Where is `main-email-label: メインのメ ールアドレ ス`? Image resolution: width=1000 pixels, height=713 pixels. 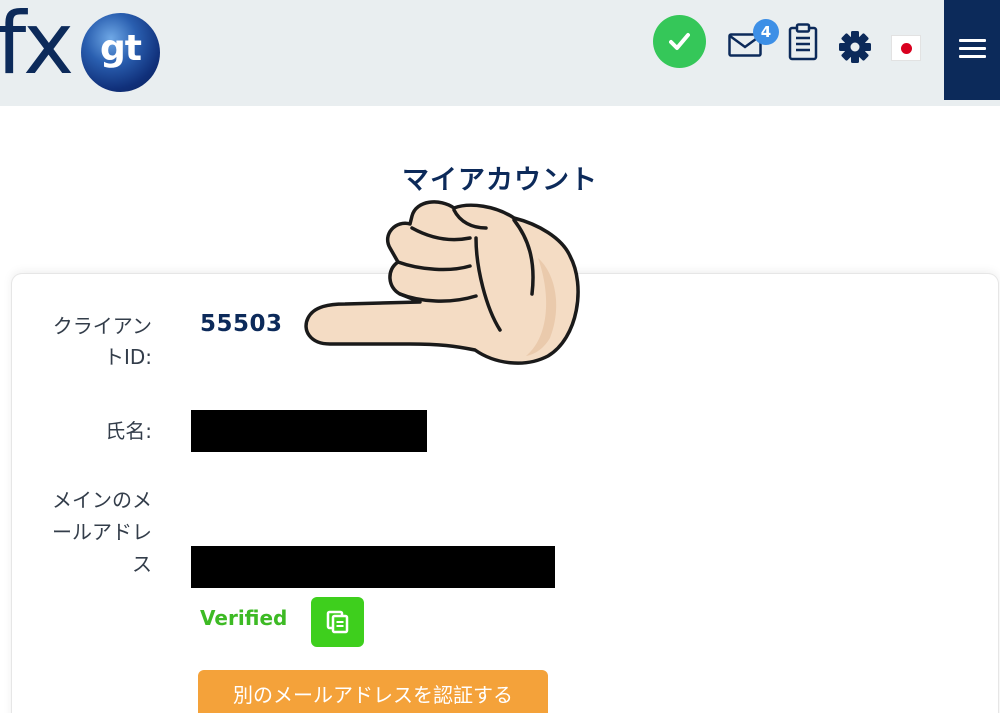
main-email-label: メインのメ ールアドレ ス is located at coordinates (102, 532).